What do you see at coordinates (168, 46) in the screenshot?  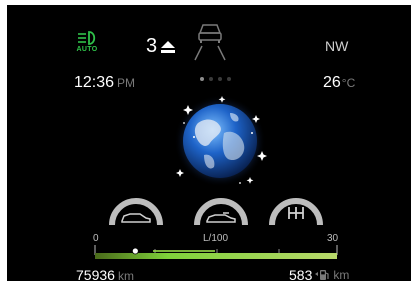 I see `shift-up-icon` at bounding box center [168, 46].